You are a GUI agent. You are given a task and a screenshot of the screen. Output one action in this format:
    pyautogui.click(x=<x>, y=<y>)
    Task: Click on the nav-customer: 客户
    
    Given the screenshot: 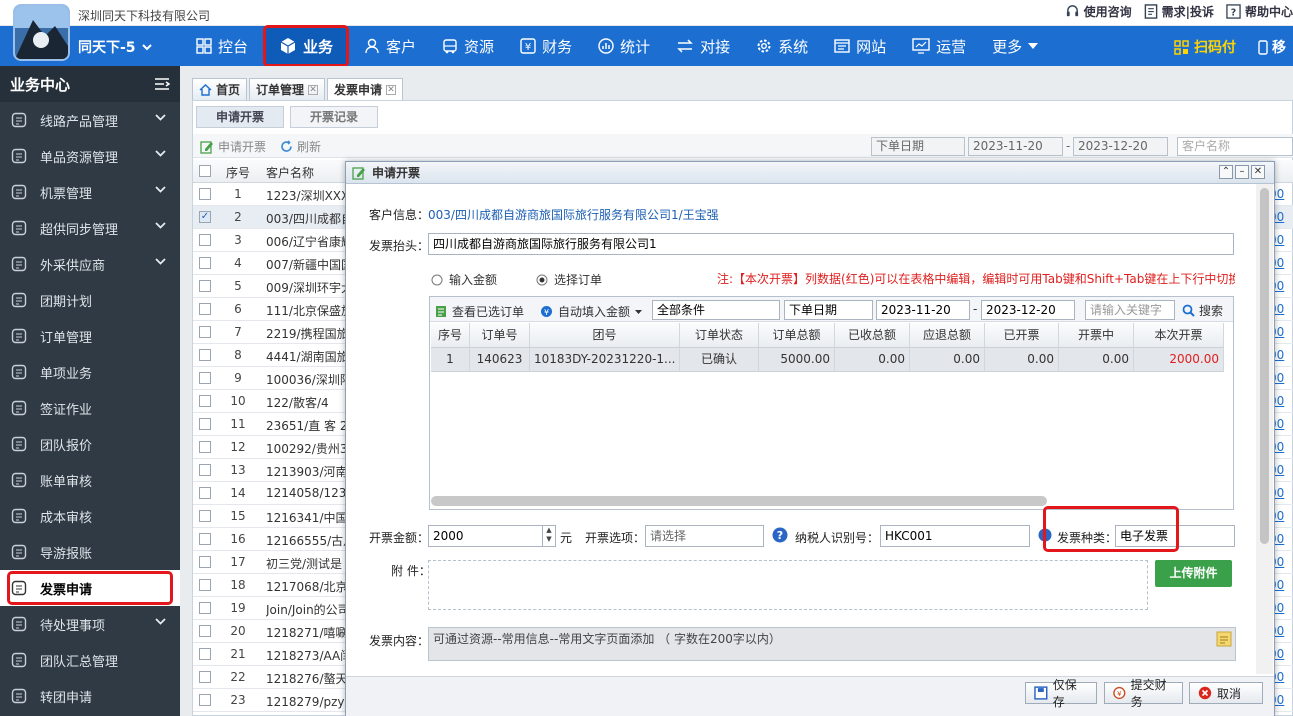 What is the action you would take?
    pyautogui.click(x=390, y=46)
    